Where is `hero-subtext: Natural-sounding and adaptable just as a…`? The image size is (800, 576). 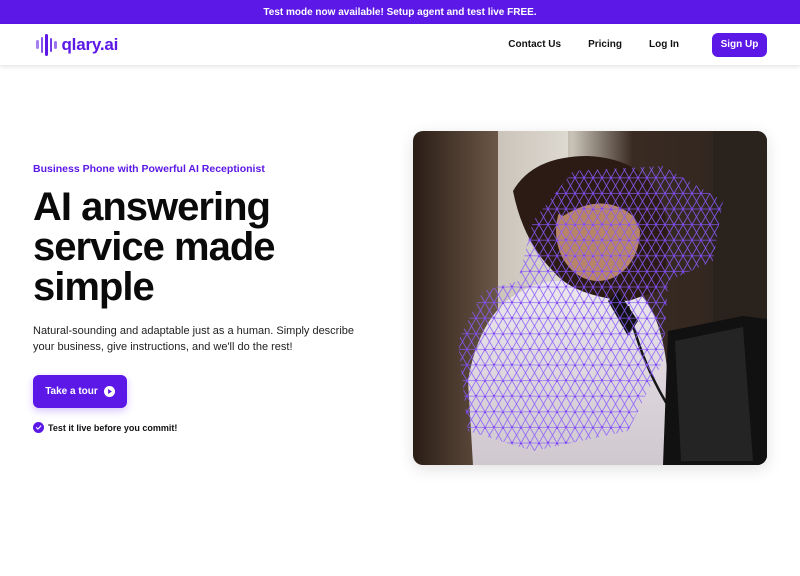 hero-subtext: Natural-sounding and adaptable just as a… is located at coordinates (194, 339).